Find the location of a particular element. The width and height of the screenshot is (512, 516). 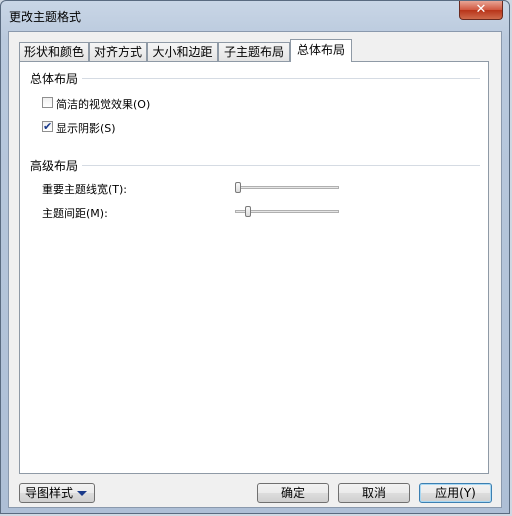

general-layout-divider is located at coordinates (281, 78).